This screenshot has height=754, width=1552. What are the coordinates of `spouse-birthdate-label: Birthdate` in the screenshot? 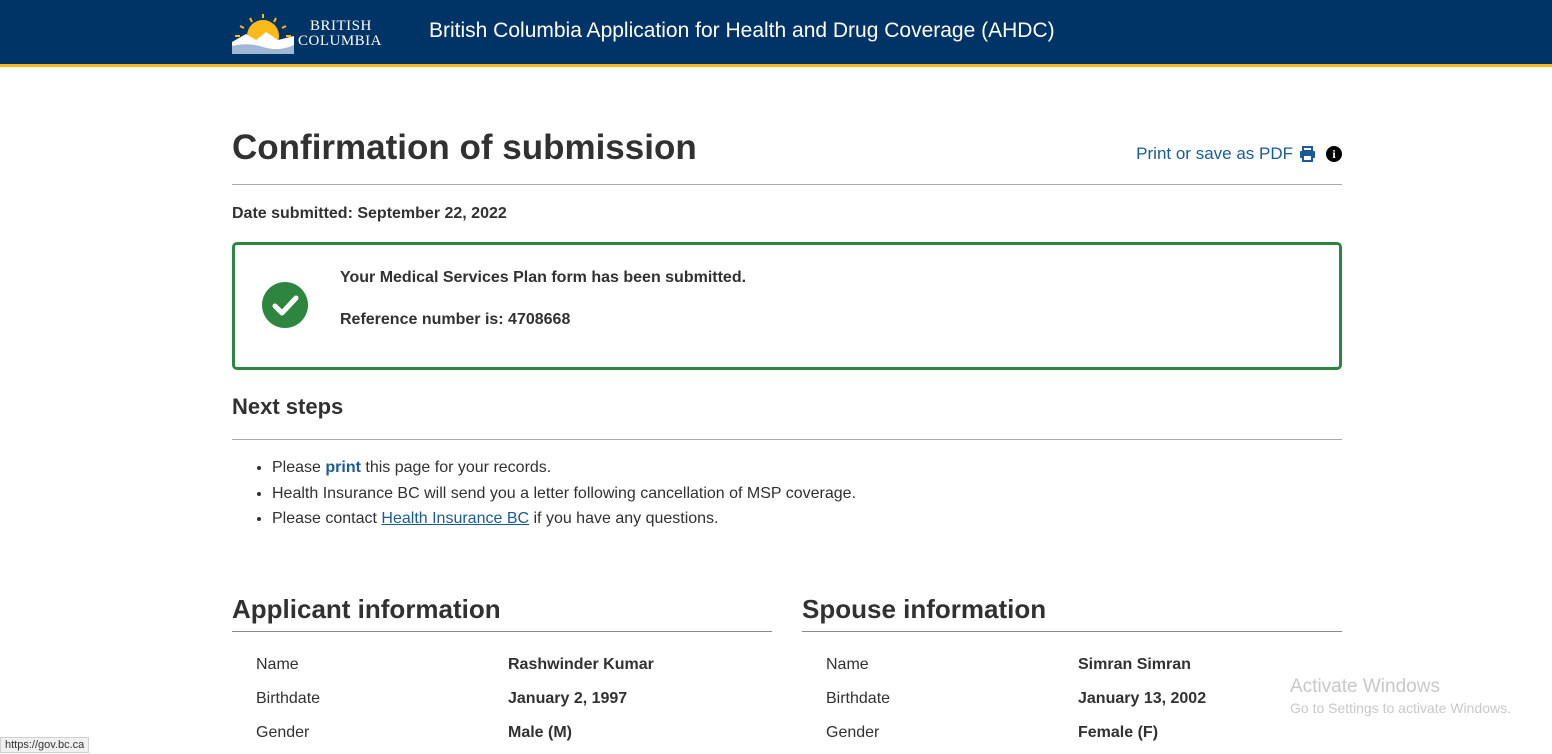 It's located at (858, 698).